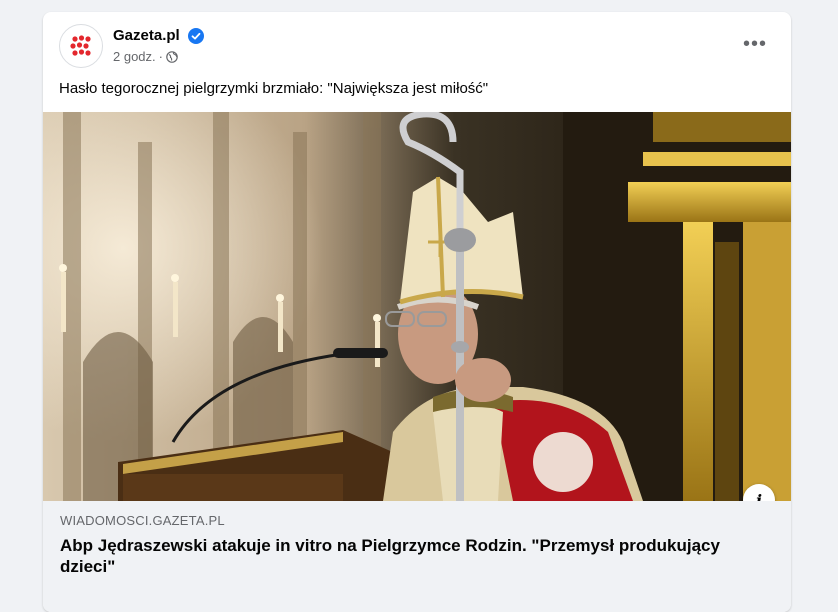 The width and height of the screenshot is (838, 612). Describe the element at coordinates (196, 36) in the screenshot. I see `verified-badge-icon` at that location.